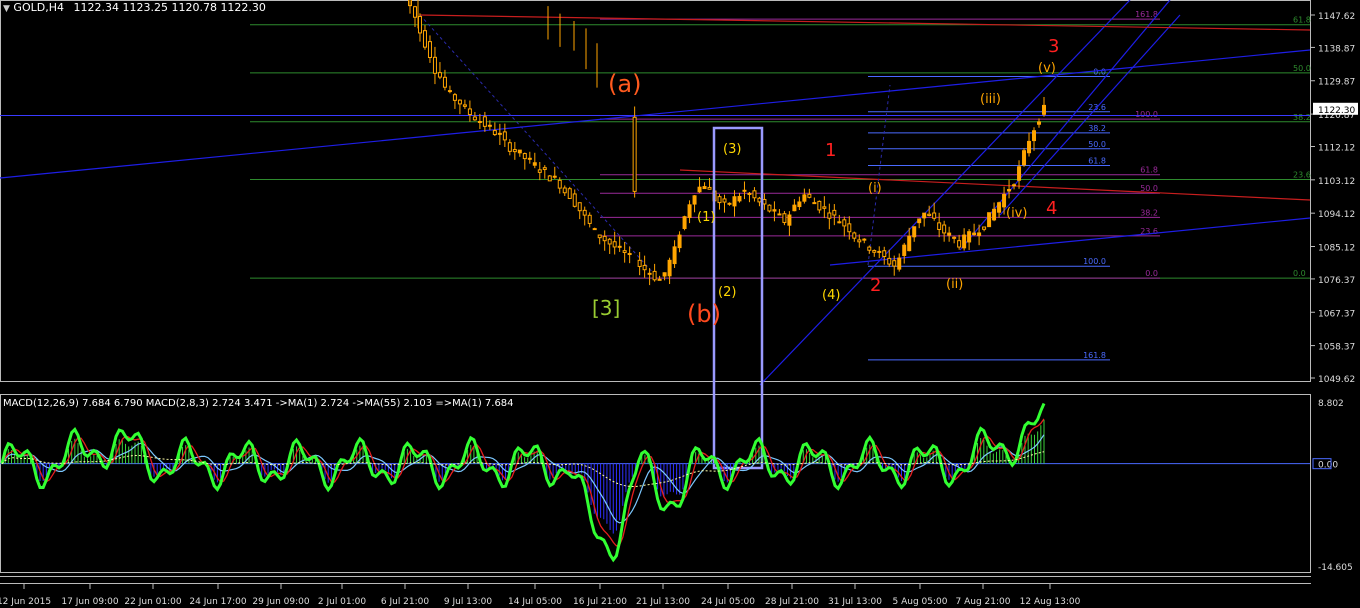 This screenshot has height=608, width=1360. I want to click on trendline-blue-lower, so click(1070, 241).